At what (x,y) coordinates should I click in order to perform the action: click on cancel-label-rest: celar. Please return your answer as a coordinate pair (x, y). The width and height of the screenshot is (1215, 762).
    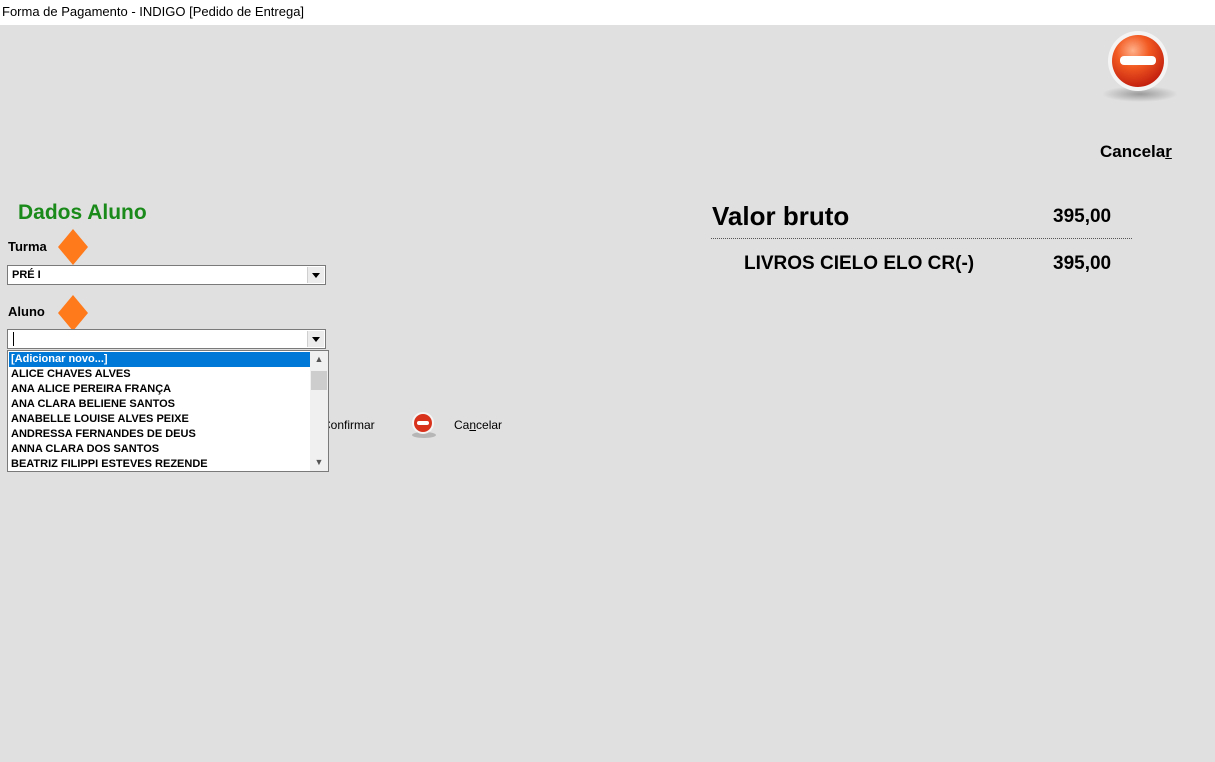
    Looking at the image, I should click on (489, 425).